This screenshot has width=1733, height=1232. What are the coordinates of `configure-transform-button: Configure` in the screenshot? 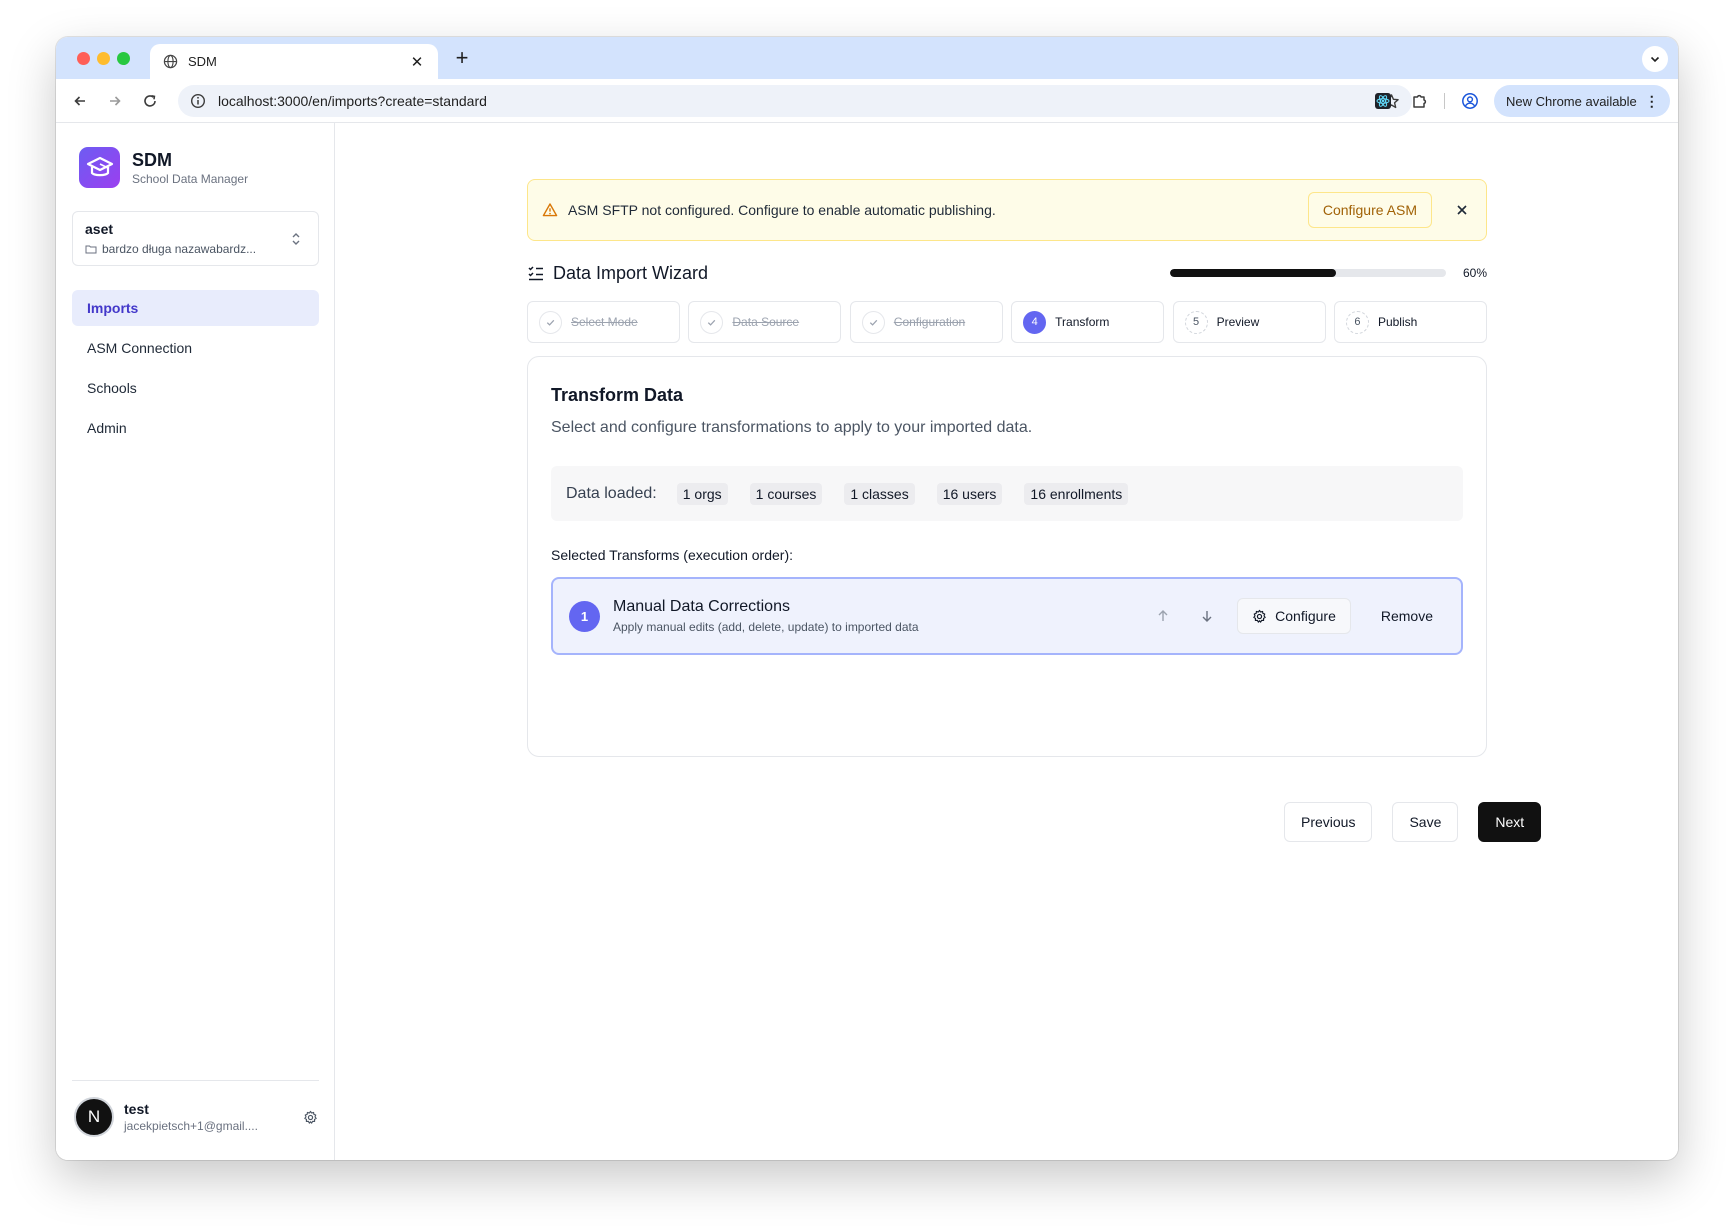 It's located at (1294, 616).